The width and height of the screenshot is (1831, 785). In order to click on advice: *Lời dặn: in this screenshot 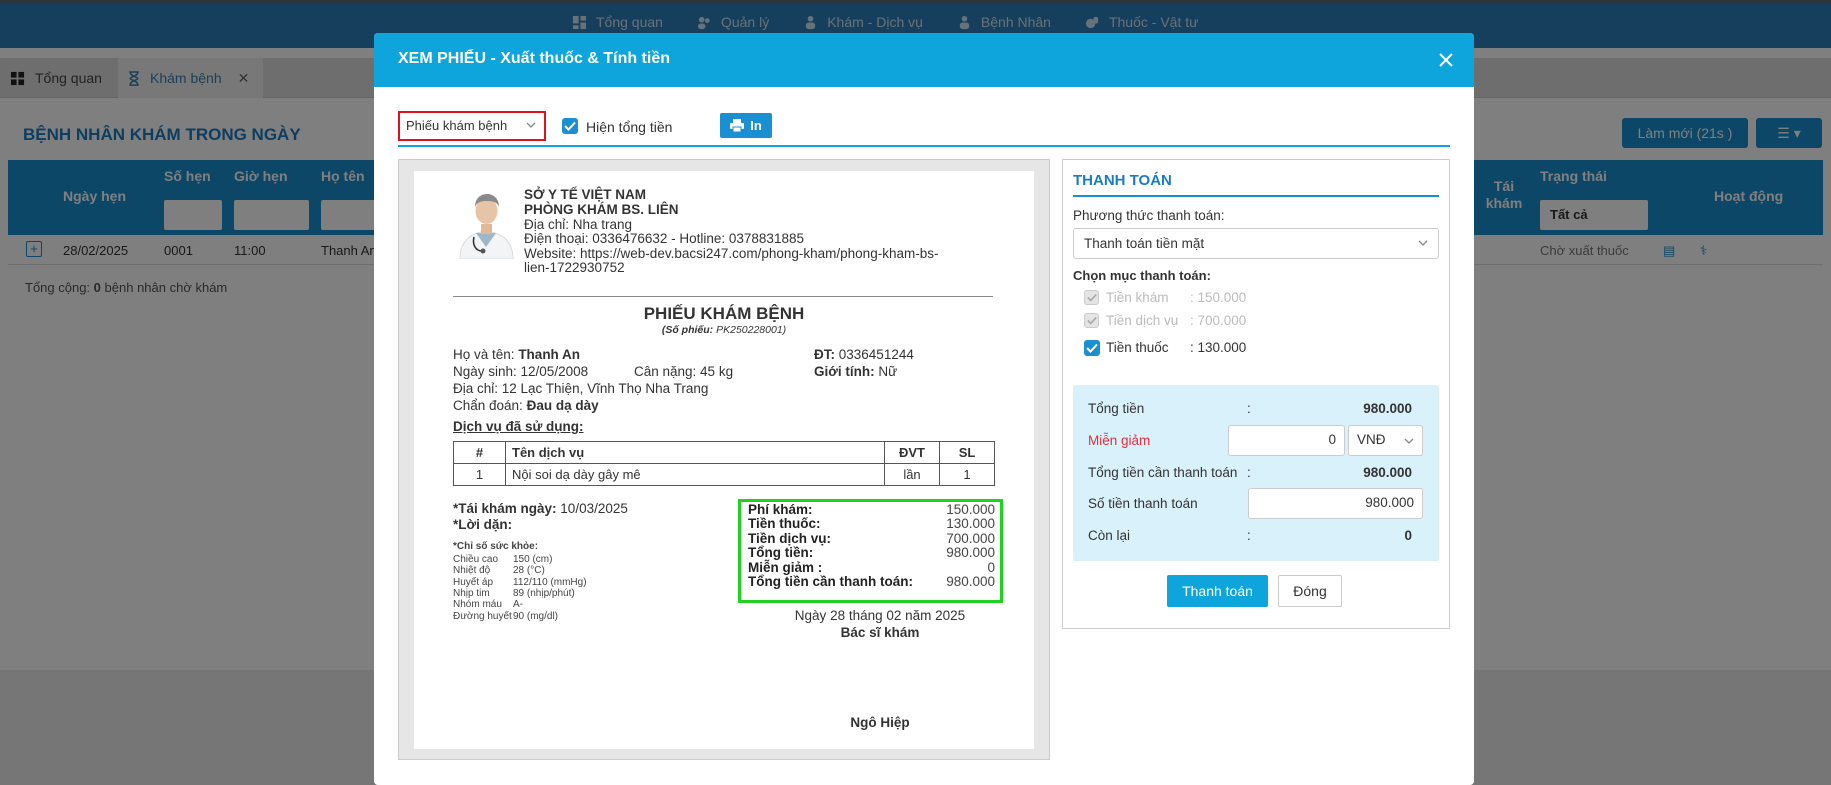, I will do `click(483, 524)`.